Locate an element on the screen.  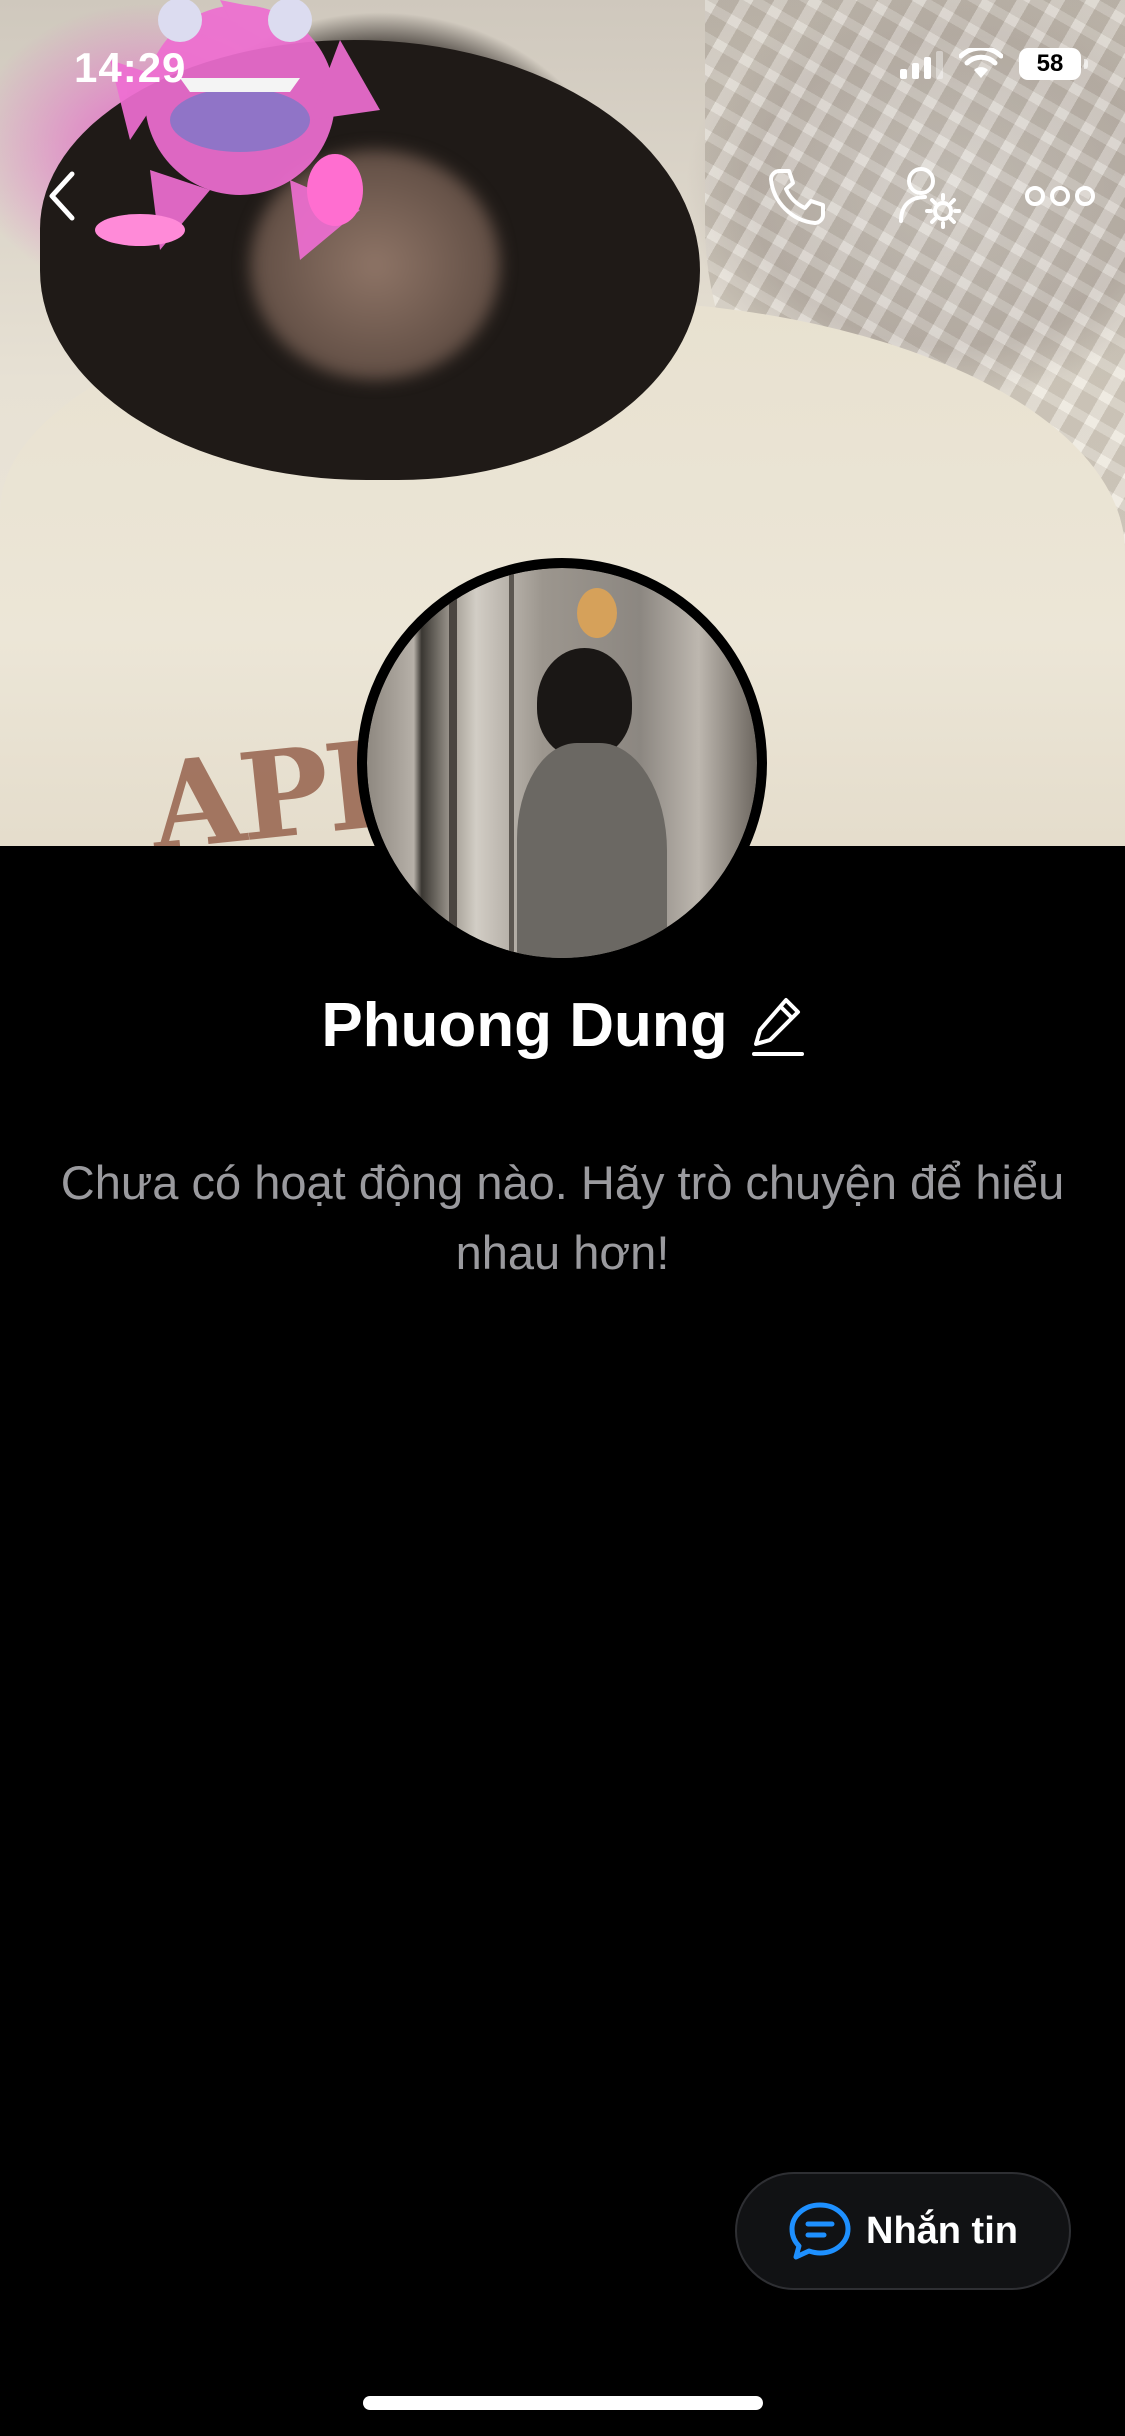
home-indicator is located at coordinates (563, 2403).